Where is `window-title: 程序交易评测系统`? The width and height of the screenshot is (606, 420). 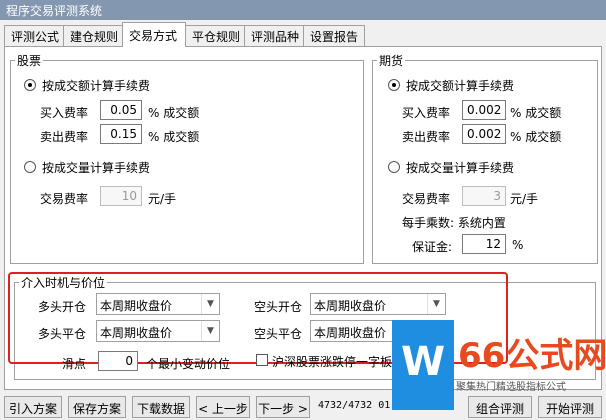
window-title: 程序交易评测系统 is located at coordinates (303, 10).